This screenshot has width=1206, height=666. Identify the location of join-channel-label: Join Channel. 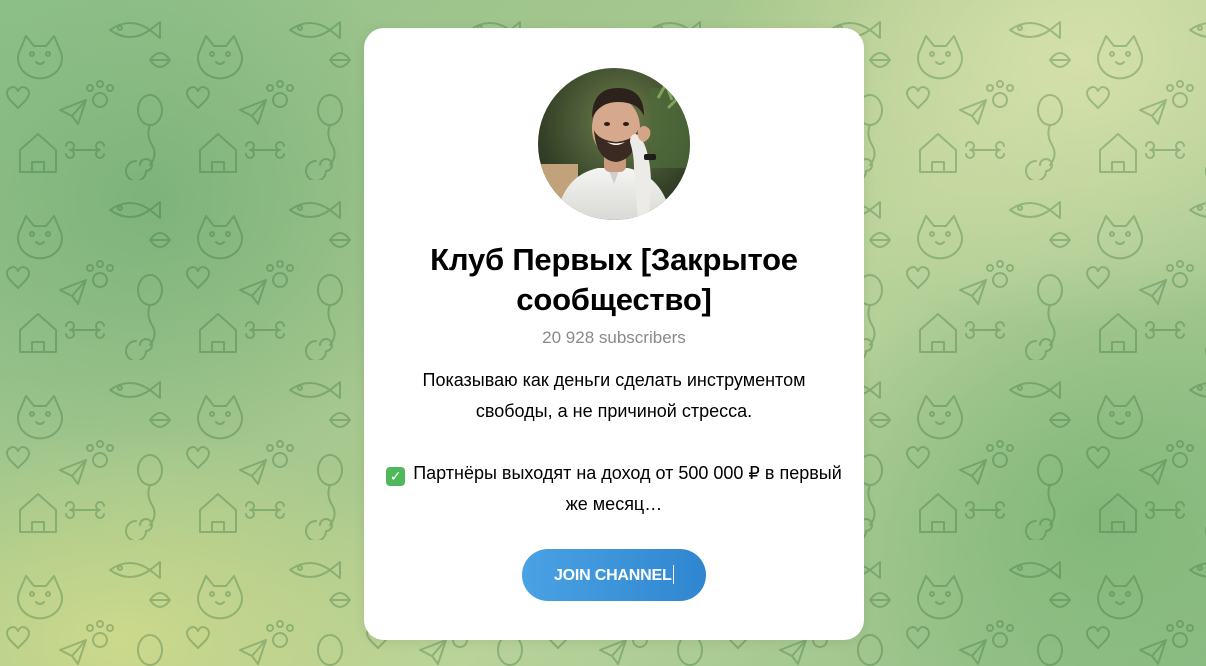
(612, 575).